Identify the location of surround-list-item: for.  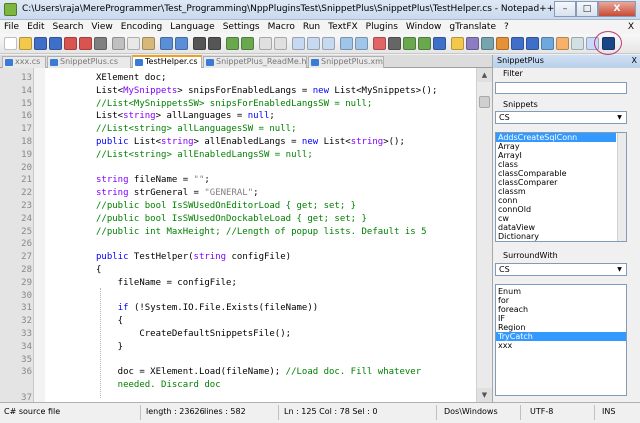
(561, 300).